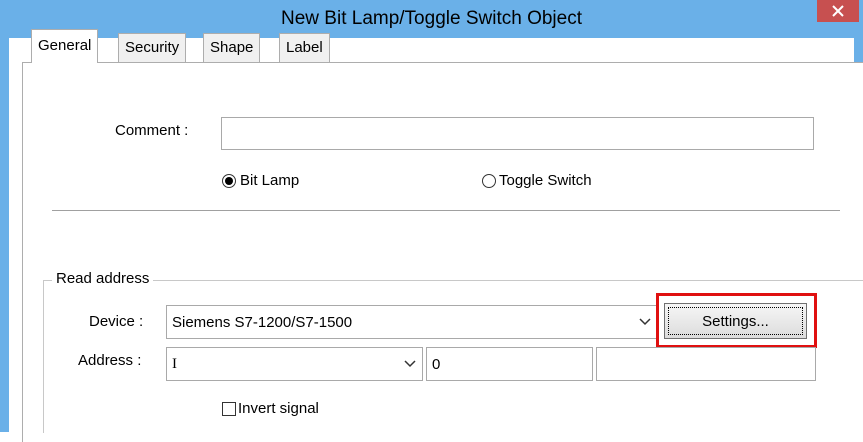  Describe the element at coordinates (116, 321) in the screenshot. I see `device-label: Device :` at that location.